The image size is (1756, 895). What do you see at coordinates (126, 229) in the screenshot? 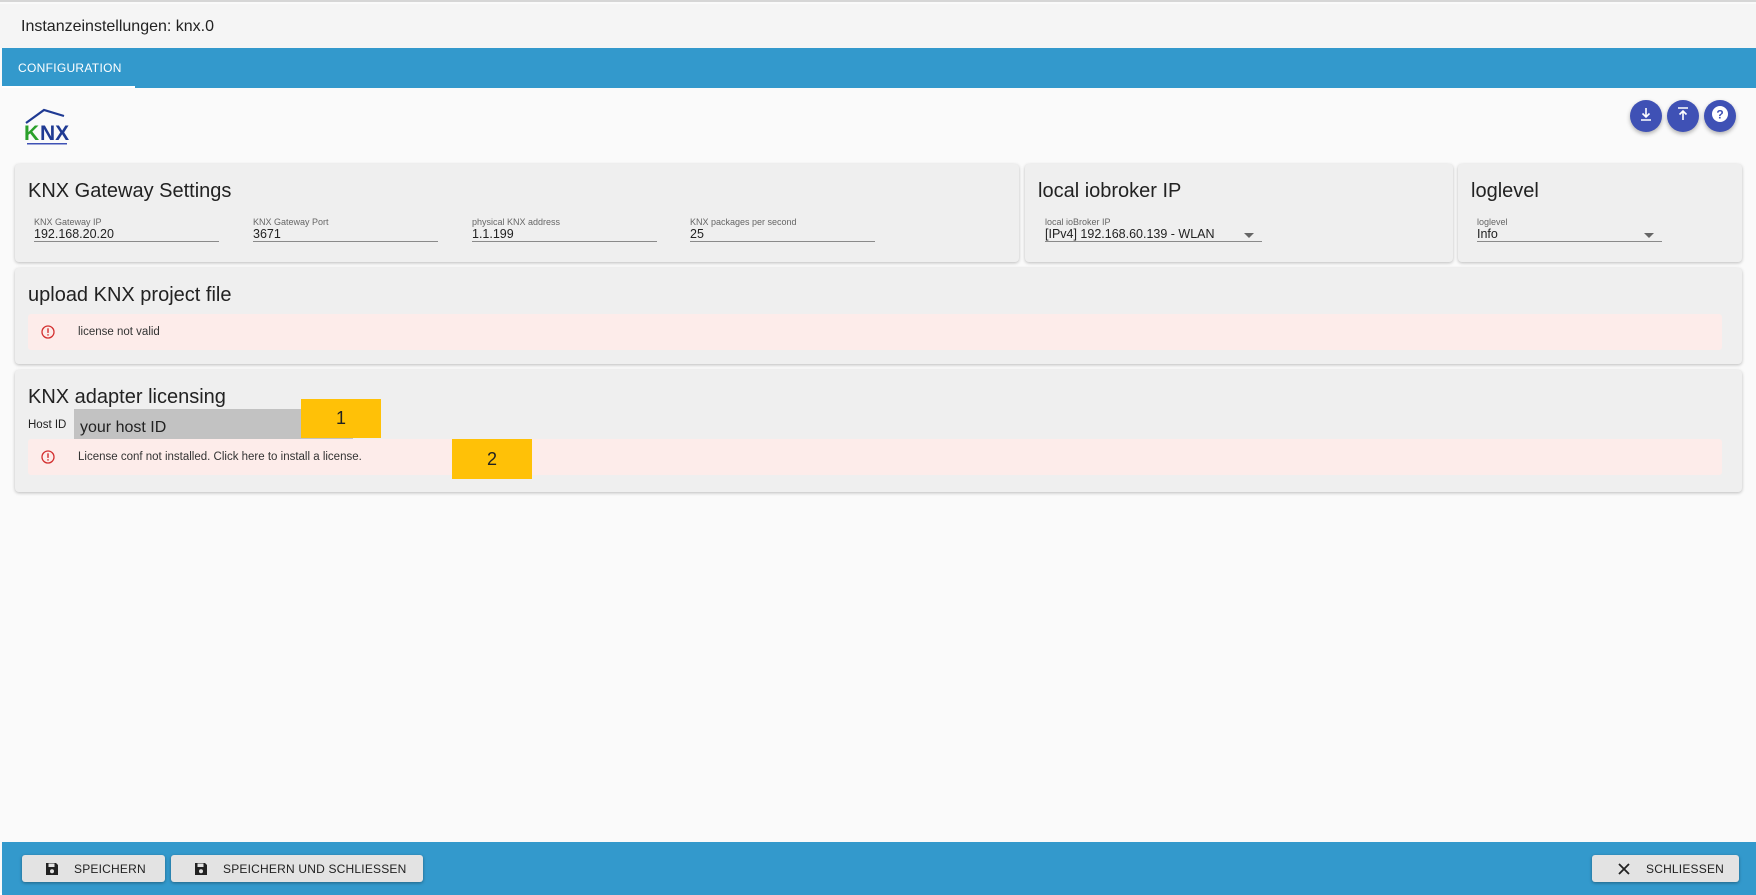
I see `gateway-ip-field: KNX Gateway IP 192.168.20.20` at bounding box center [126, 229].